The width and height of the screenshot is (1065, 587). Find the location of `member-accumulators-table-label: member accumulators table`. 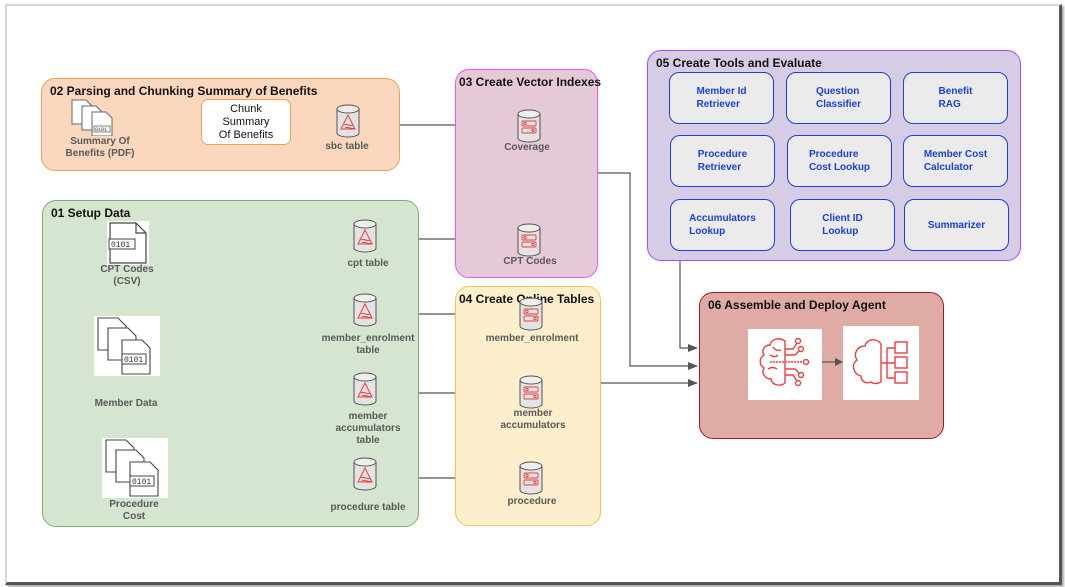

member-accumulators-table-label: member accumulators table is located at coordinates (368, 428).